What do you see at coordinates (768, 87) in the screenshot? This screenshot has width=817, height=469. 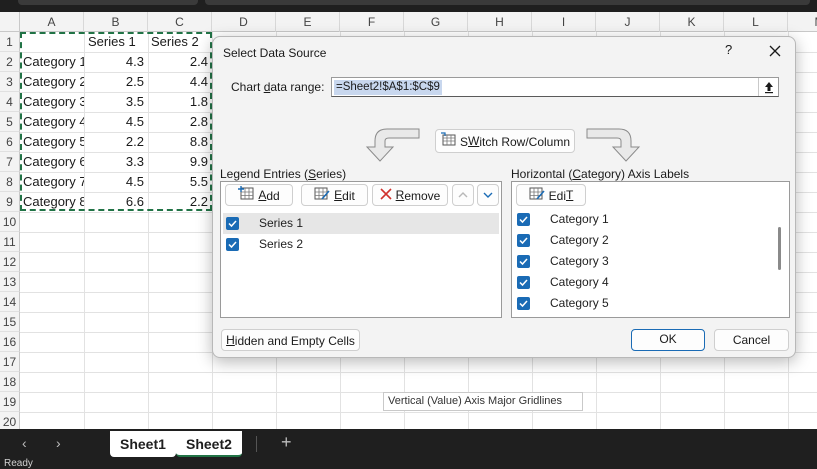 I see `collapse-dialog-icon` at bounding box center [768, 87].